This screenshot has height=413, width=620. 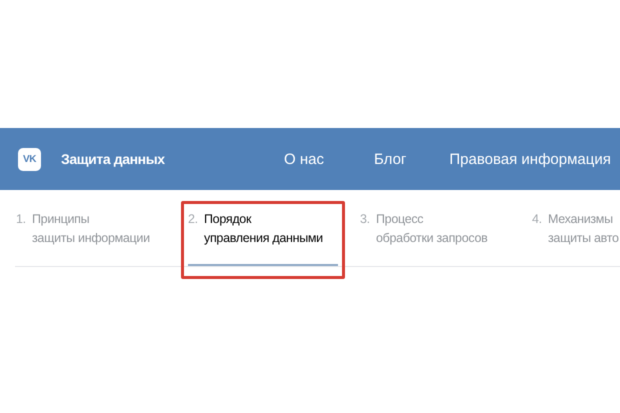 What do you see at coordinates (365, 219) in the screenshot?
I see `step-number: 3.` at bounding box center [365, 219].